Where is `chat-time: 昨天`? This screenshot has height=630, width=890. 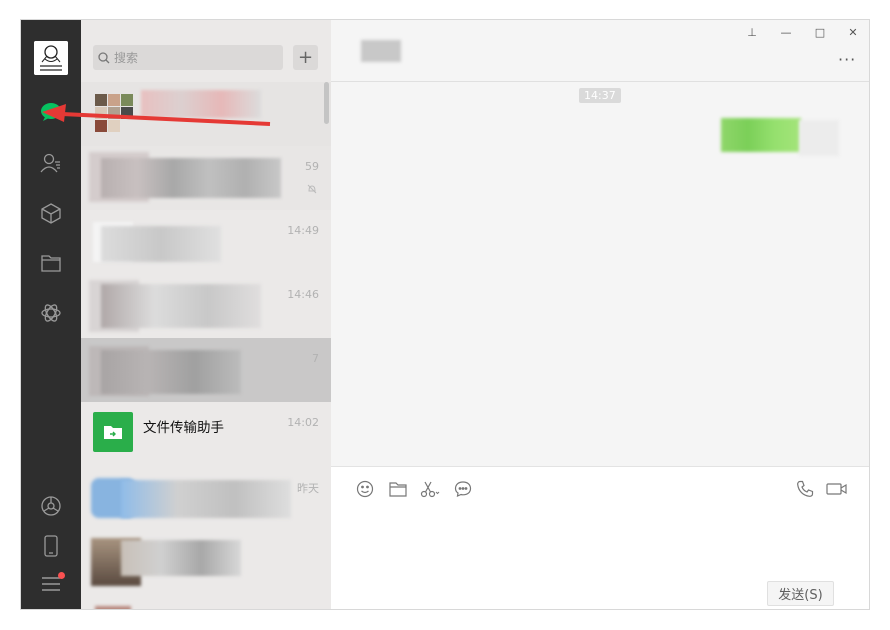 chat-time: 昨天 is located at coordinates (308, 488).